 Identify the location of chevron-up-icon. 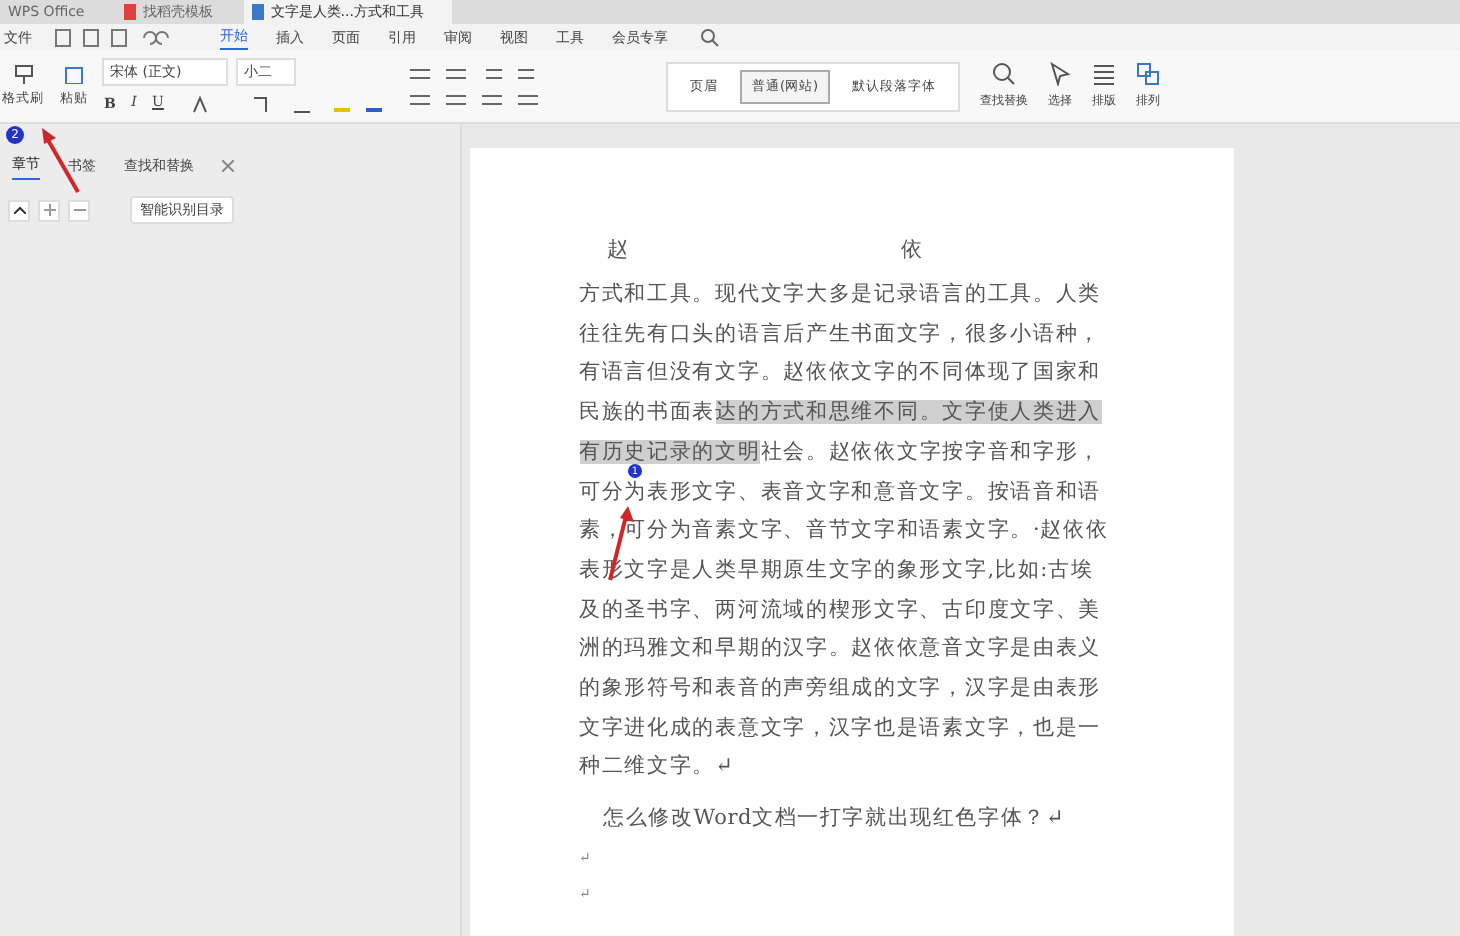
(19, 210).